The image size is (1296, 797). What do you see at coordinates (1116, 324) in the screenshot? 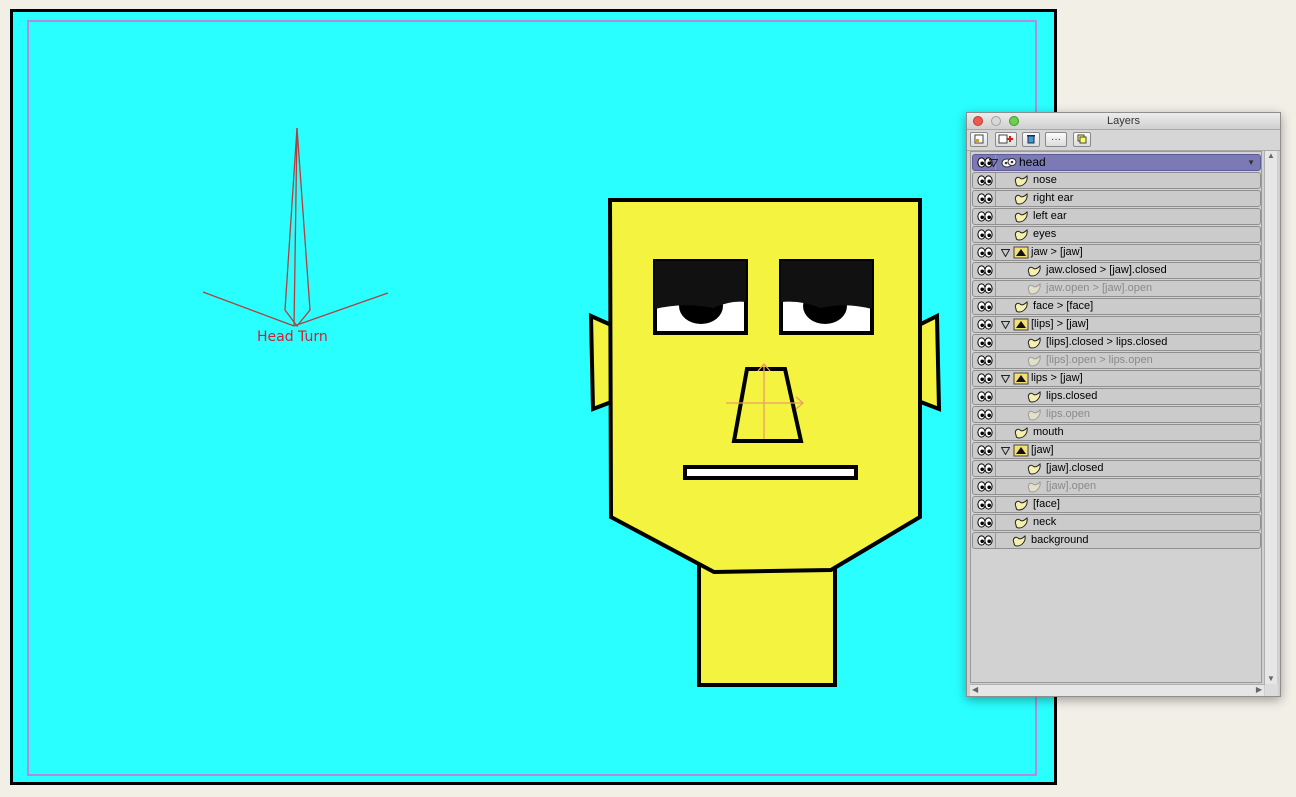
I see `layer-row: [lips] > [jaw]` at bounding box center [1116, 324].